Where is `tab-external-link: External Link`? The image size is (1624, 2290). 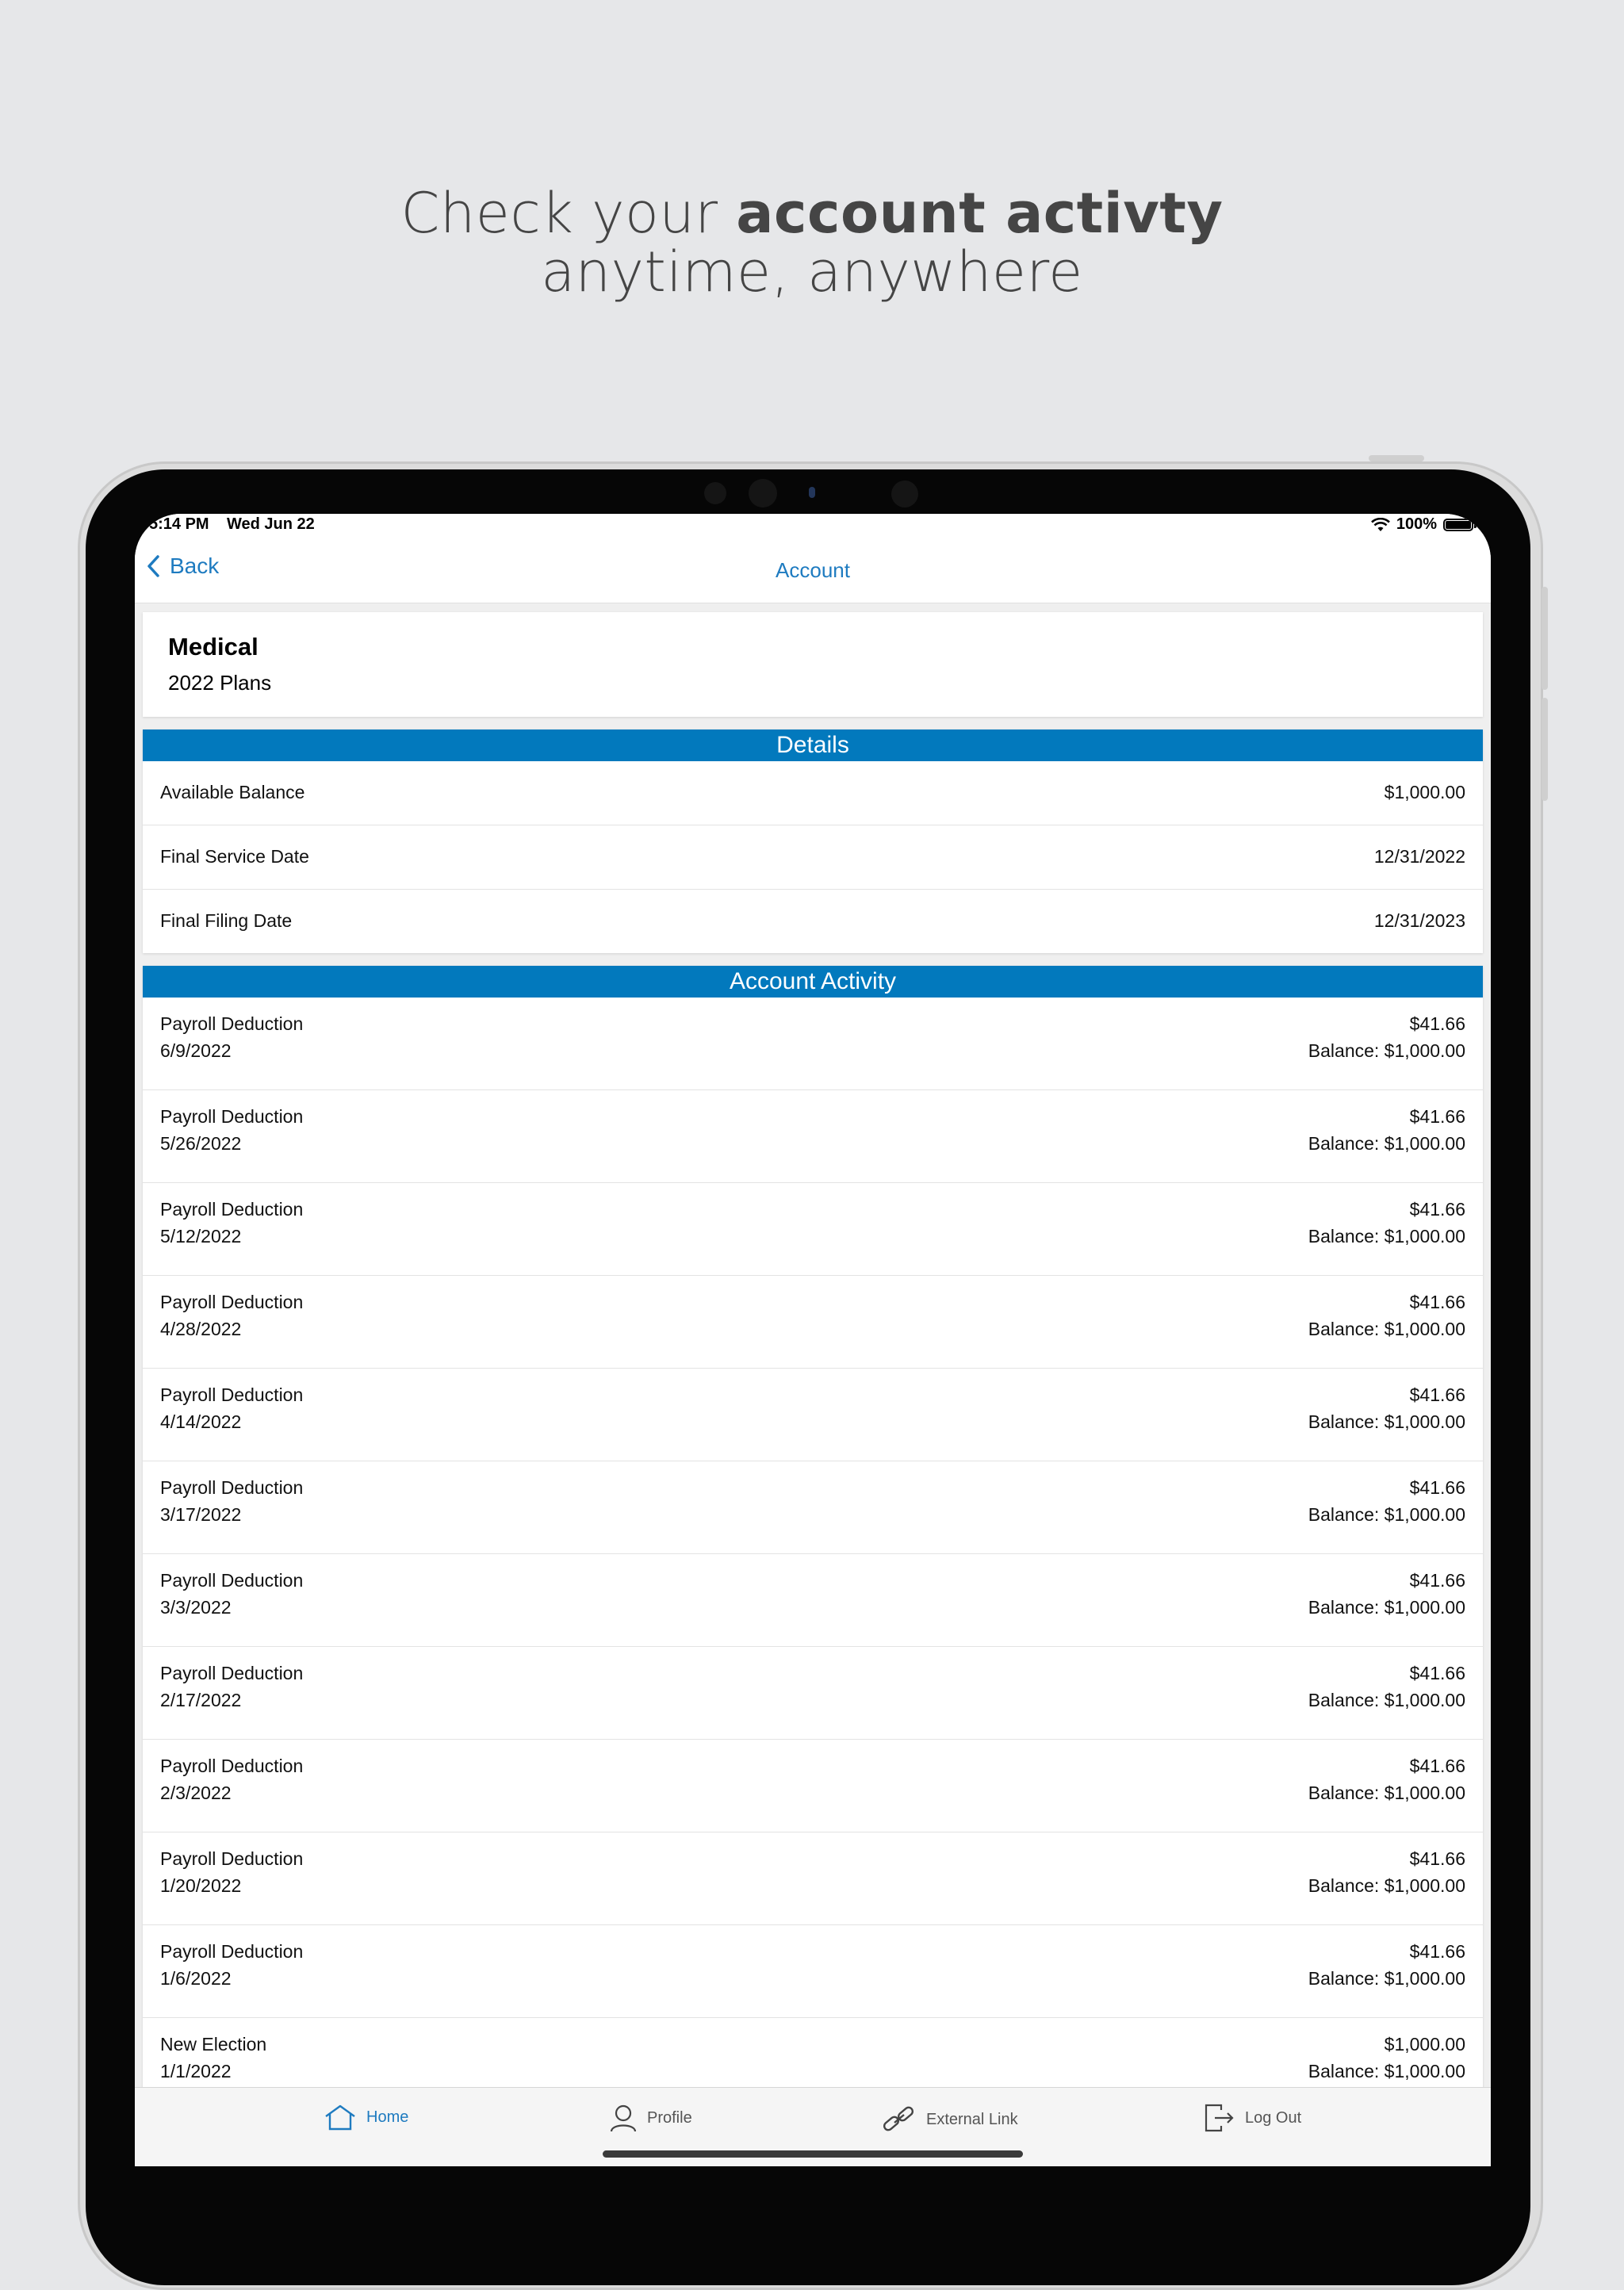 tab-external-link: External Link is located at coordinates (950, 2120).